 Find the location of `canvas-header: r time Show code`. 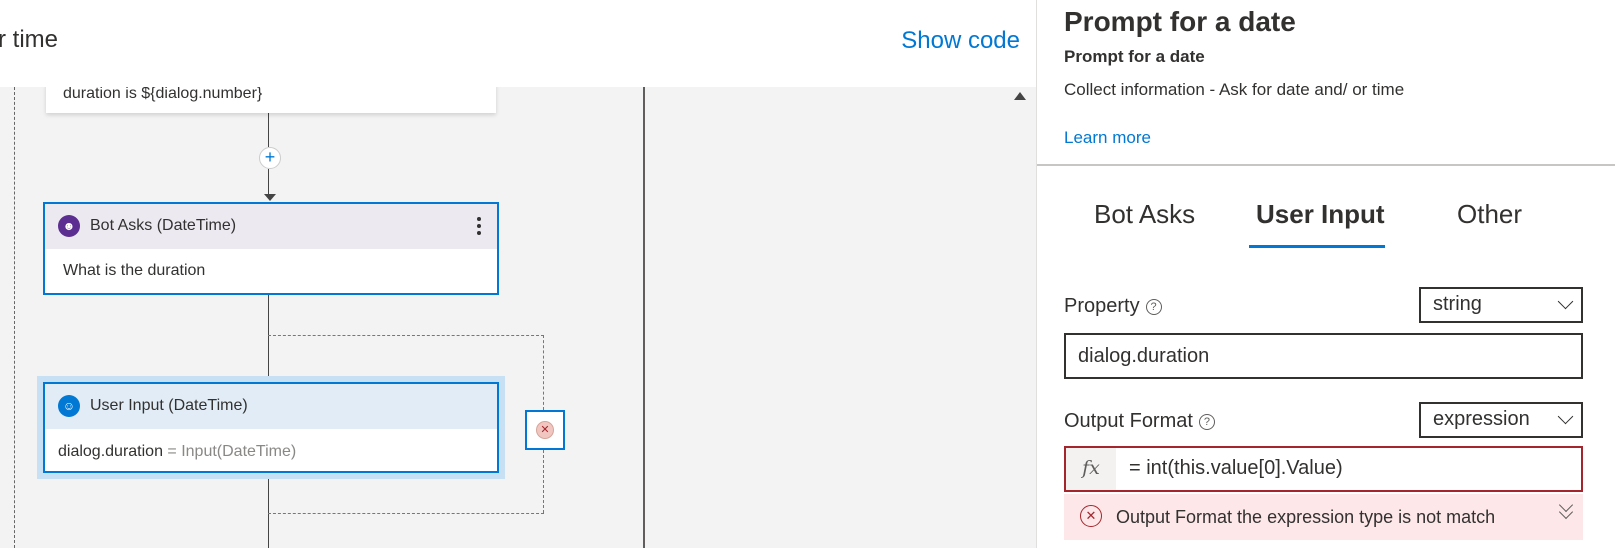

canvas-header: r time Show code is located at coordinates (518, 43).